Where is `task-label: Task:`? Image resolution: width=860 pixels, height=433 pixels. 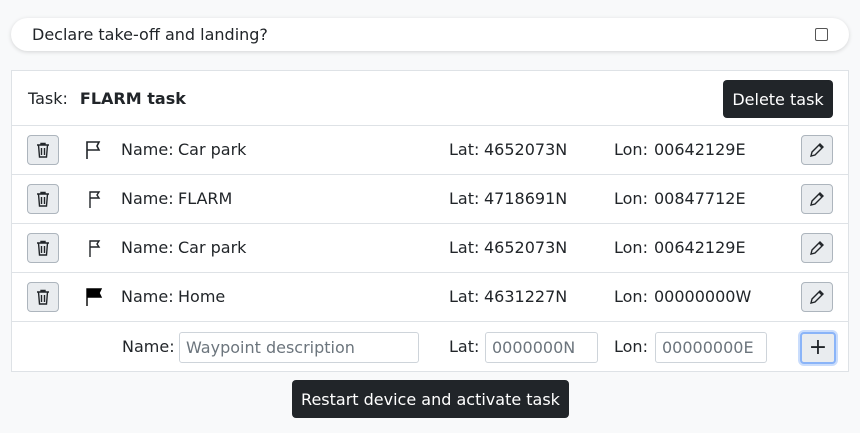
task-label: Task: is located at coordinates (48, 98).